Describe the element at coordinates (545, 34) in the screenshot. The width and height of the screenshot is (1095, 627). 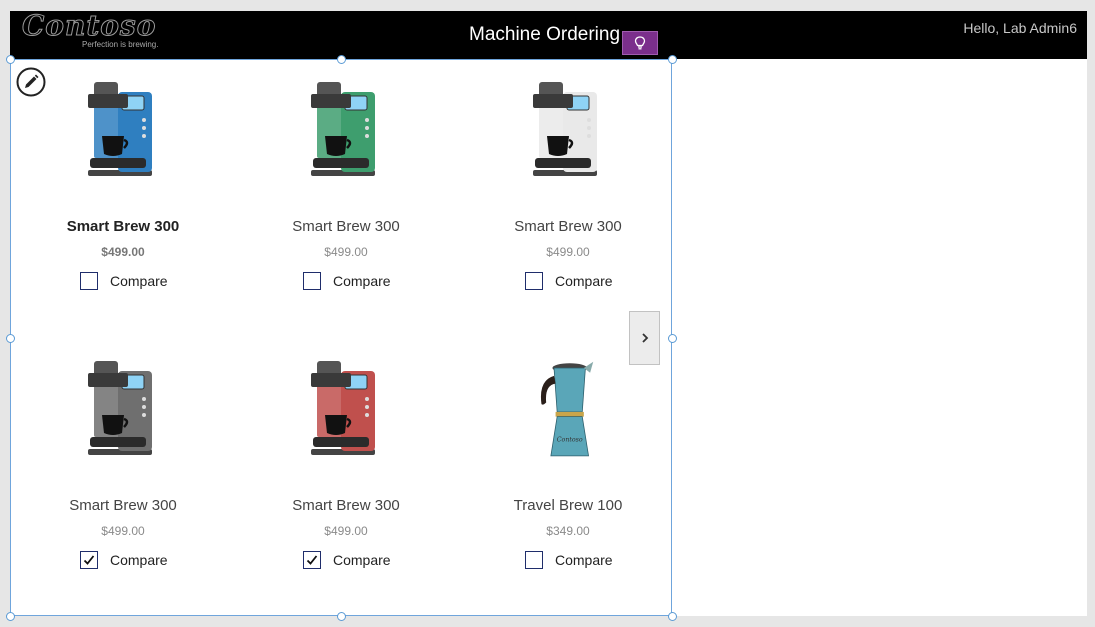
I see `page-title: Machine Ordering` at that location.